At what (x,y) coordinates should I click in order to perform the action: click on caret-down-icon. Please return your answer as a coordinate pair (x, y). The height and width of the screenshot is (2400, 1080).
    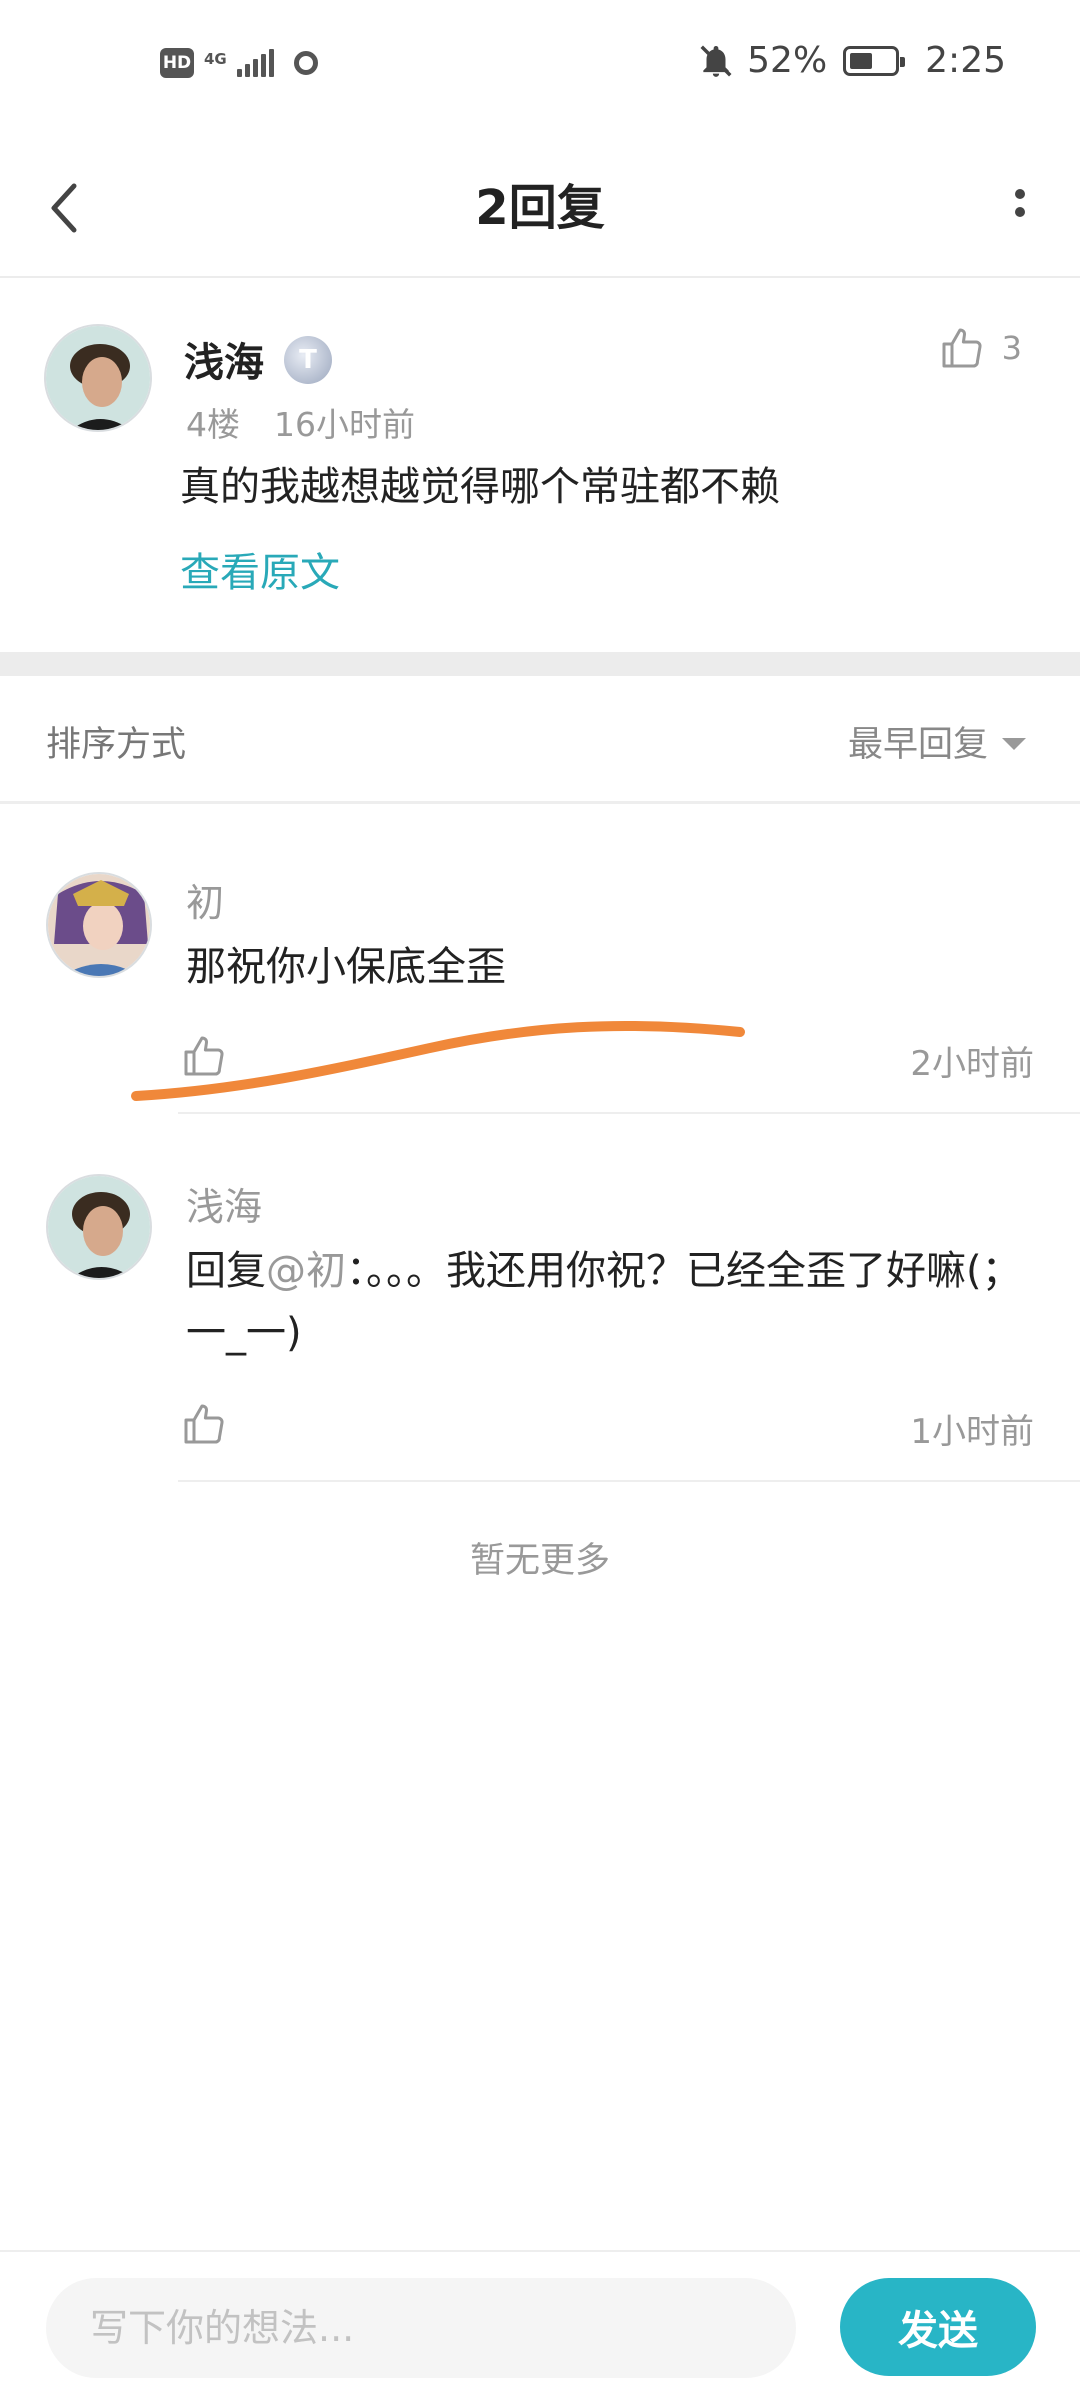
    Looking at the image, I should click on (1014, 743).